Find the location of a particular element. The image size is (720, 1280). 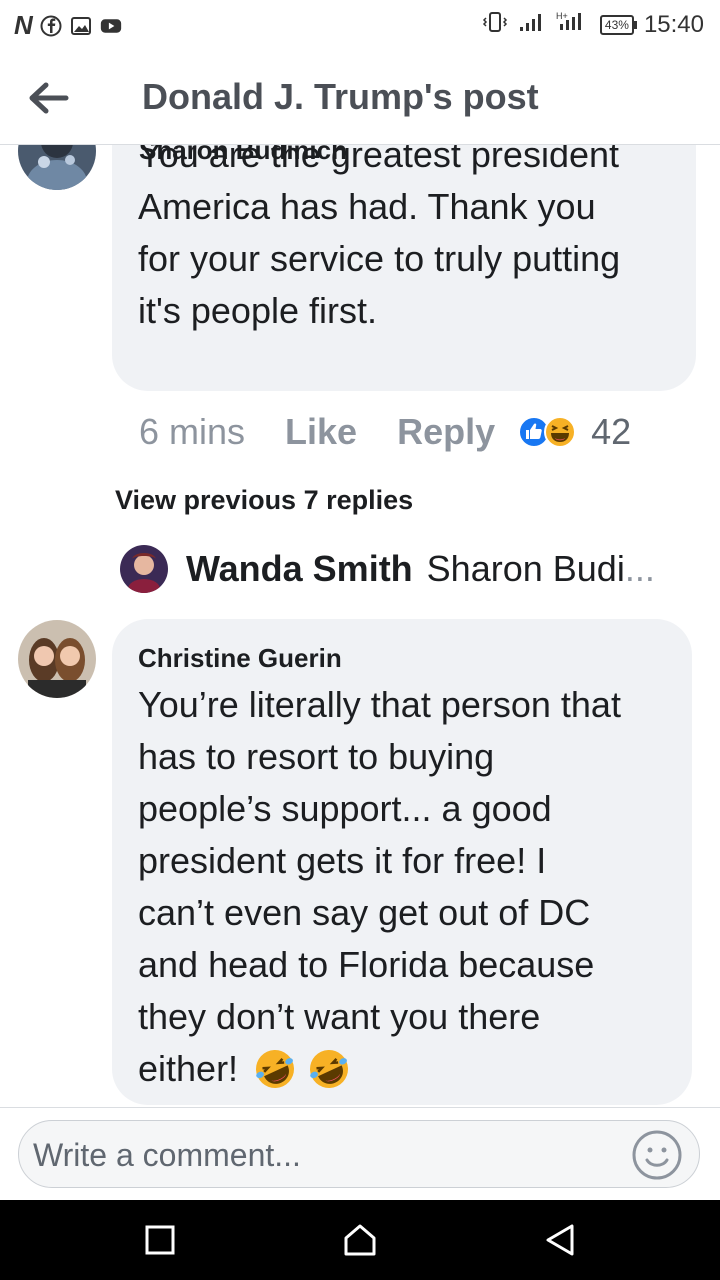

reply-snippet: Sharon Budi is located at coordinates (525, 568).